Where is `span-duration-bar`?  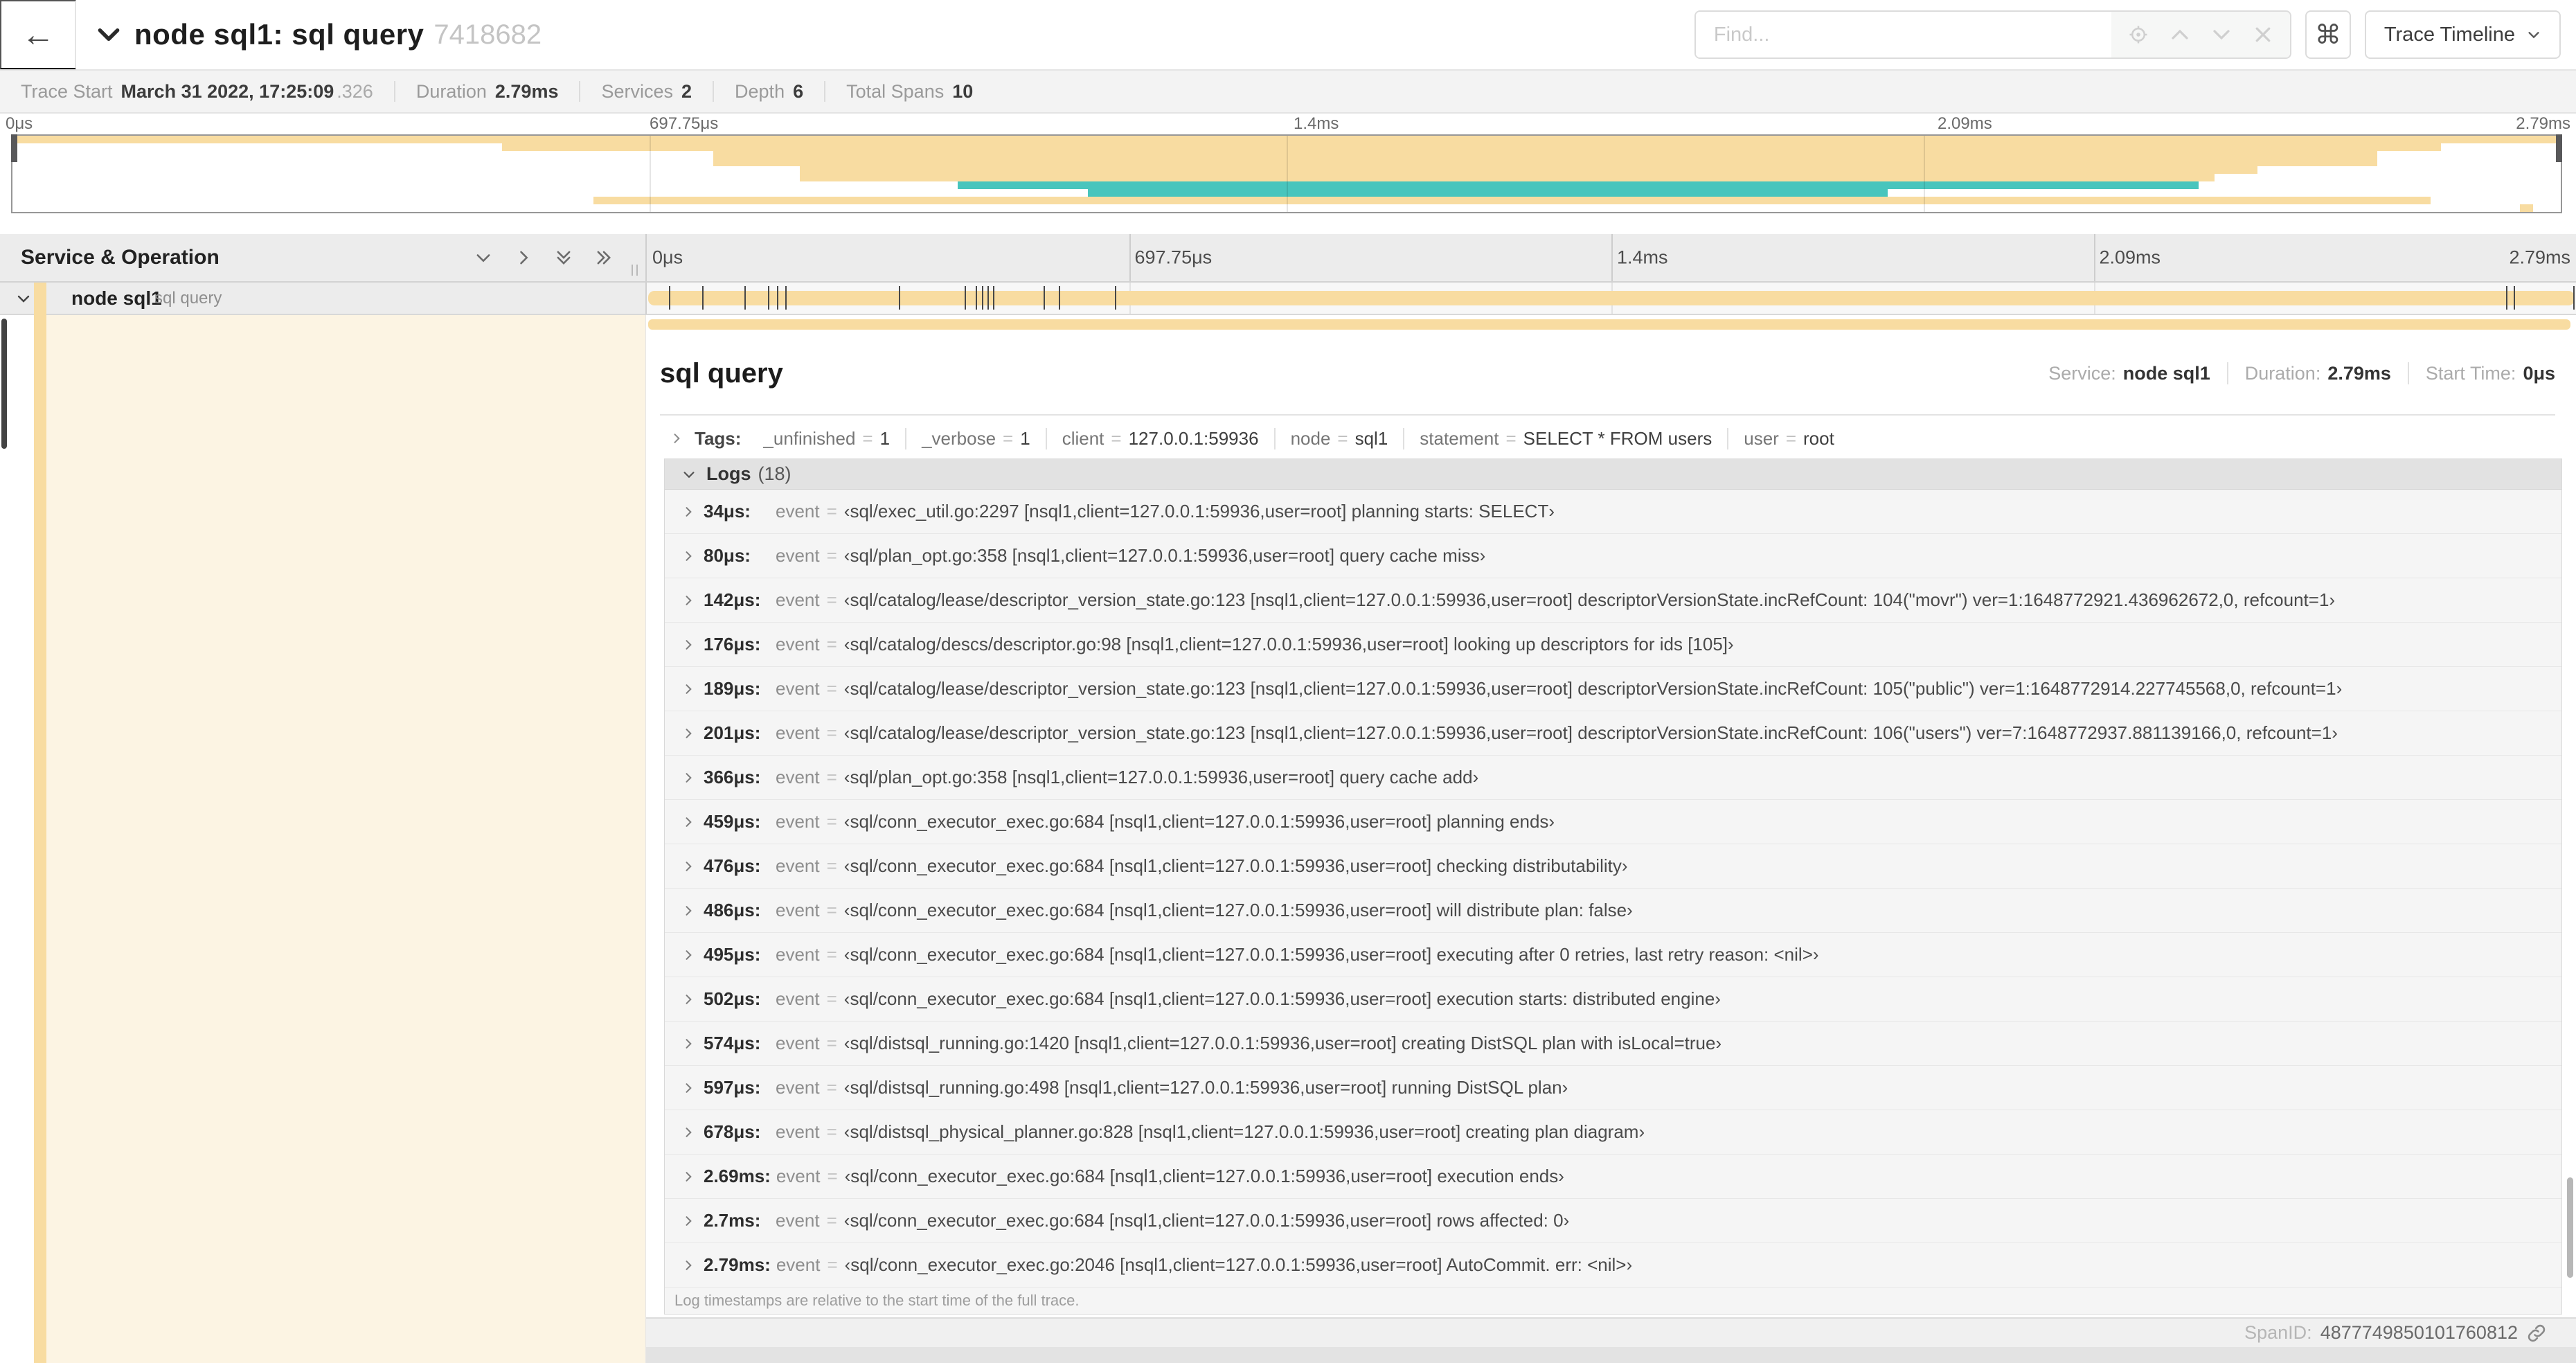 span-duration-bar is located at coordinates (1612, 298).